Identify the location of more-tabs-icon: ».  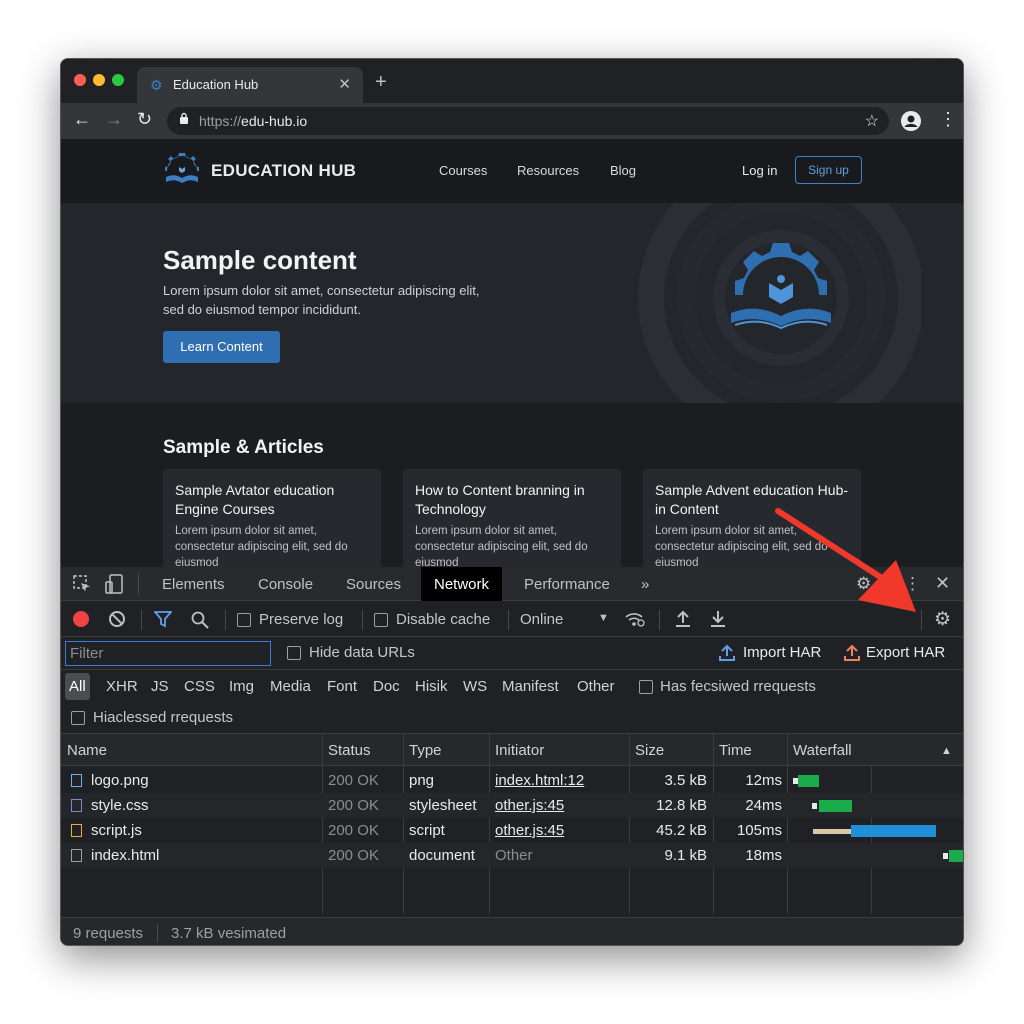
(645, 584).